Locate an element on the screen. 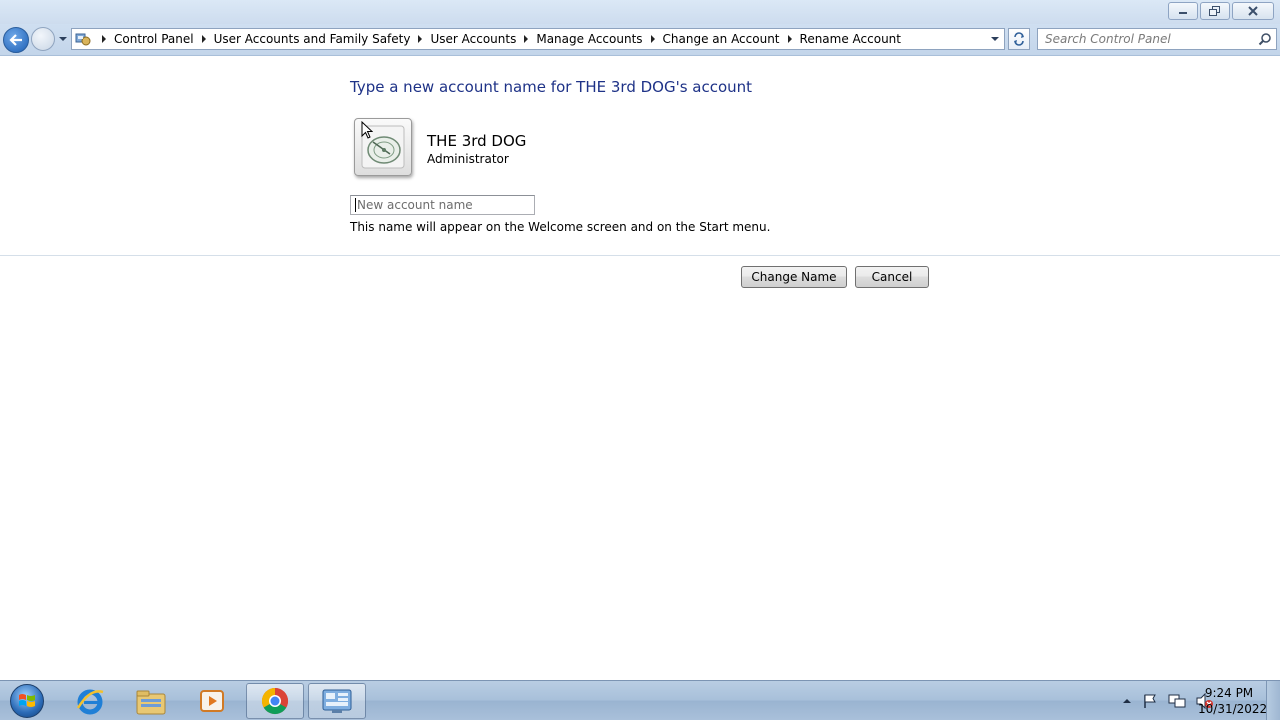 This screenshot has height=720, width=1280. breadcrumb-item: Control Panel is located at coordinates (154, 39).